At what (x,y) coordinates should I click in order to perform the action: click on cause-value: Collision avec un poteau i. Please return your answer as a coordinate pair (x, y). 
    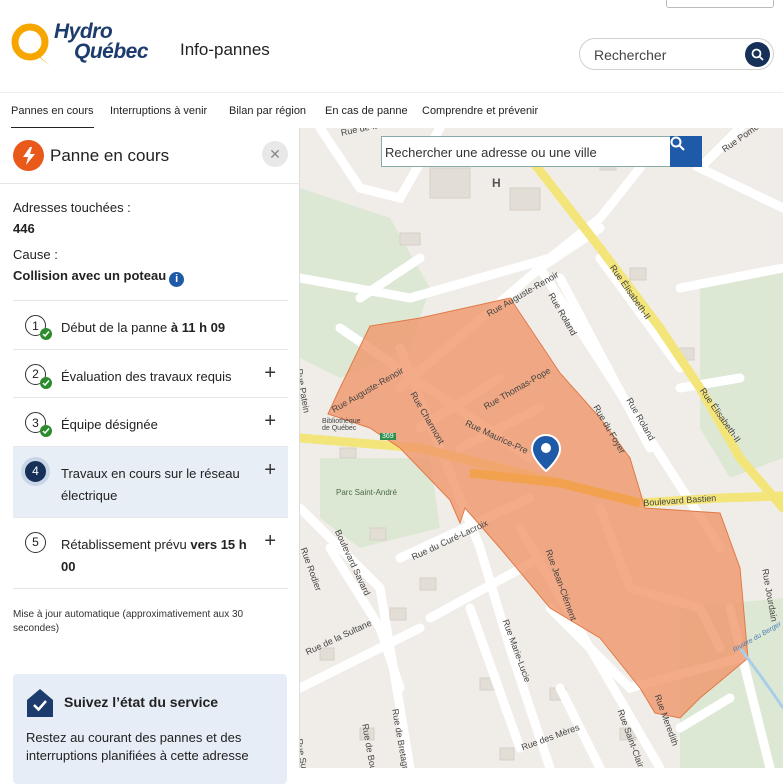
    Looking at the image, I should click on (99, 277).